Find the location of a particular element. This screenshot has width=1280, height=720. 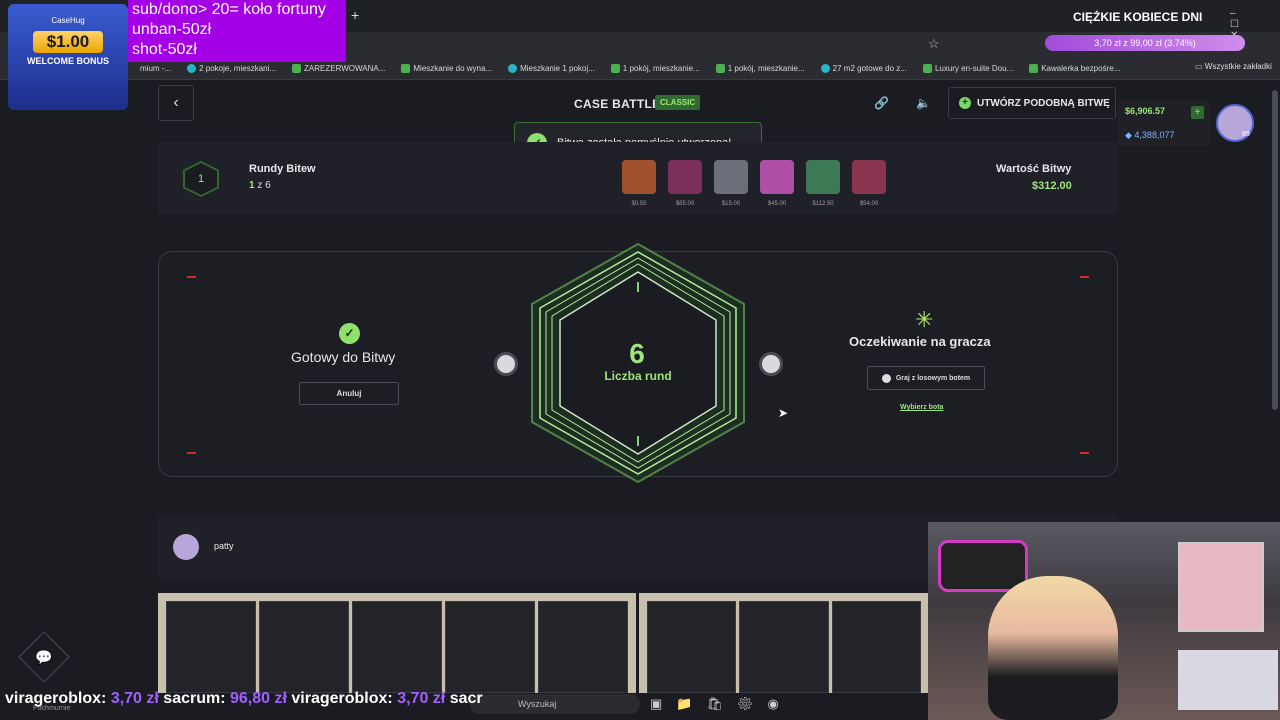

star-icon: ☆ is located at coordinates (934, 44).